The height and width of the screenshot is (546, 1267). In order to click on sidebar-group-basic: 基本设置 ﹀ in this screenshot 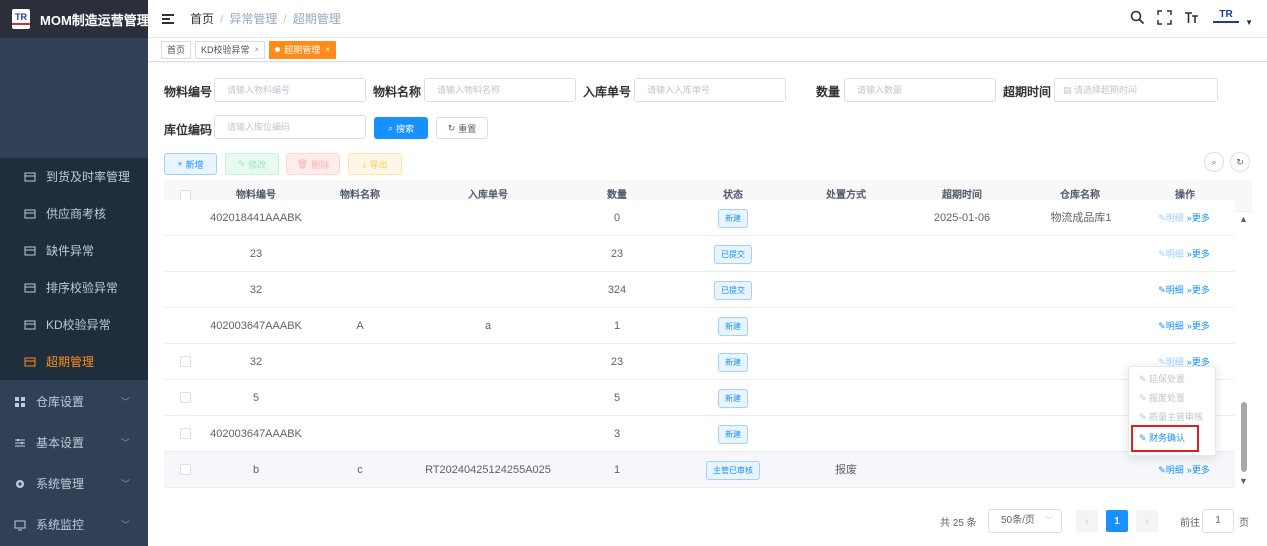, I will do `click(74, 442)`.